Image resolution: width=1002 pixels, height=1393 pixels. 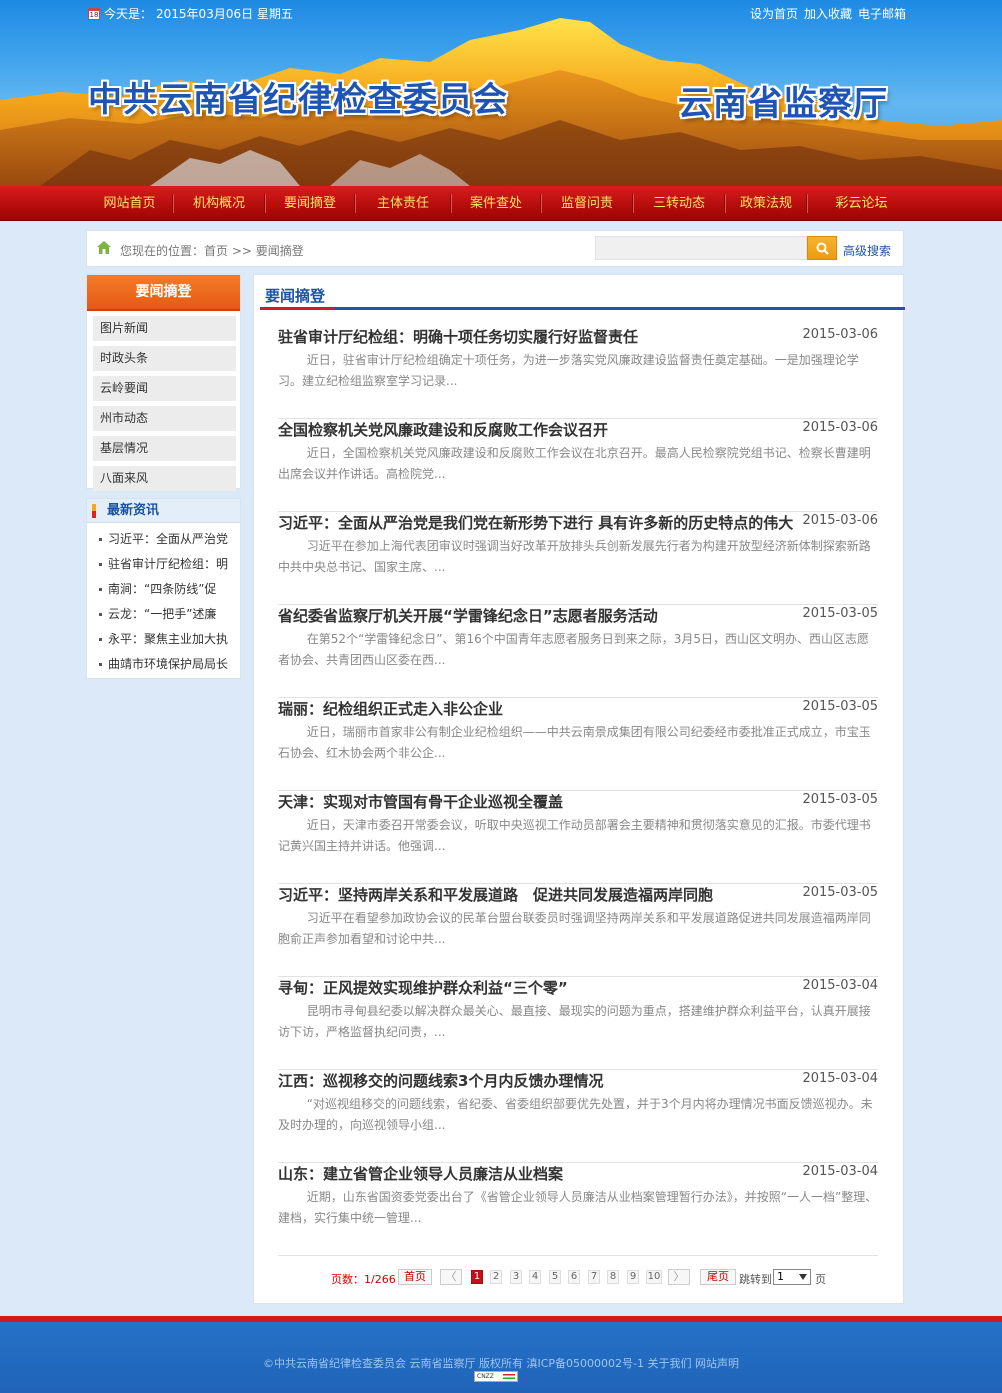 I want to click on sidebar-item-grassroots: 基层情况, so click(x=164, y=448).